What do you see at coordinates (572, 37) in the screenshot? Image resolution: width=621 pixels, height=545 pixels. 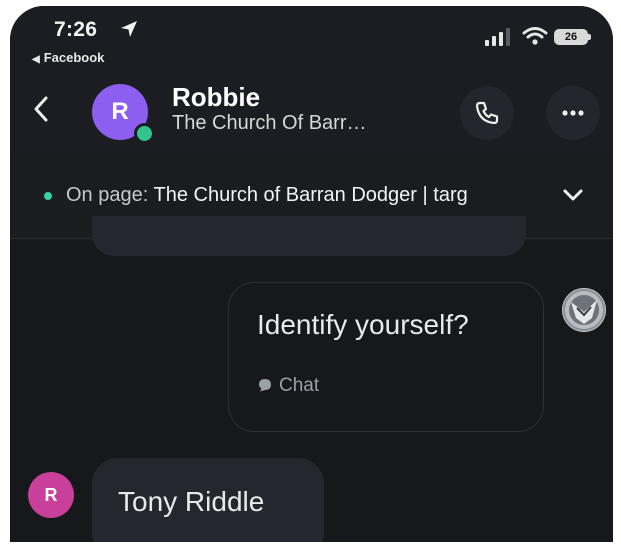 I see `battery-indicator: 26` at bounding box center [572, 37].